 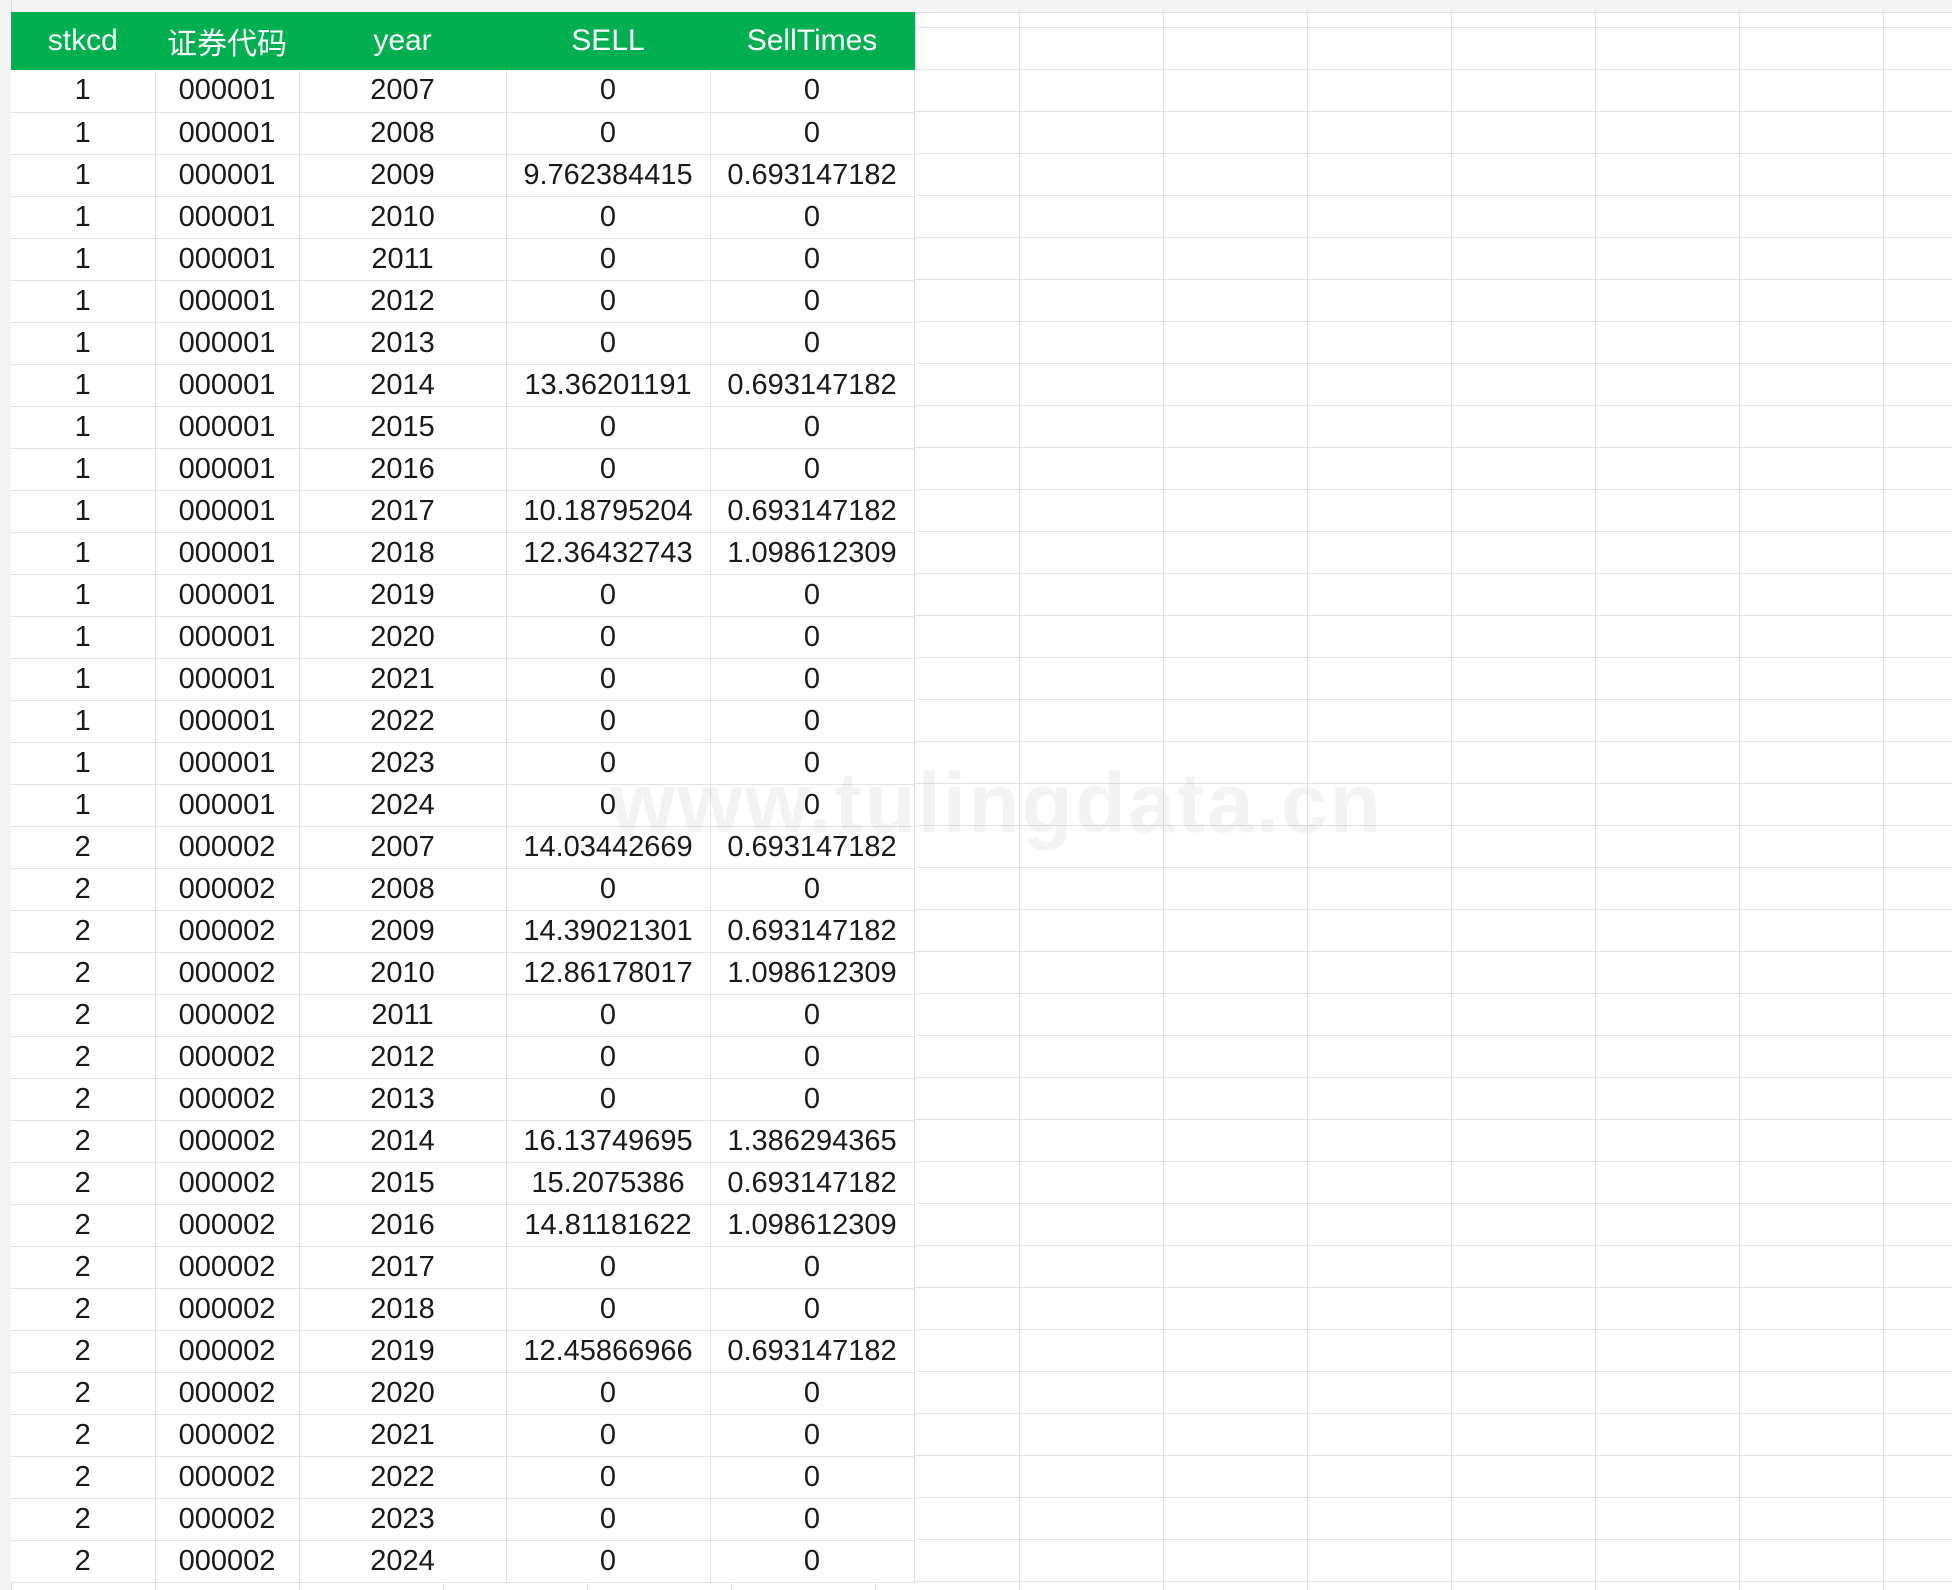 What do you see at coordinates (403, 217) in the screenshot?
I see `cell-year: 2010` at bounding box center [403, 217].